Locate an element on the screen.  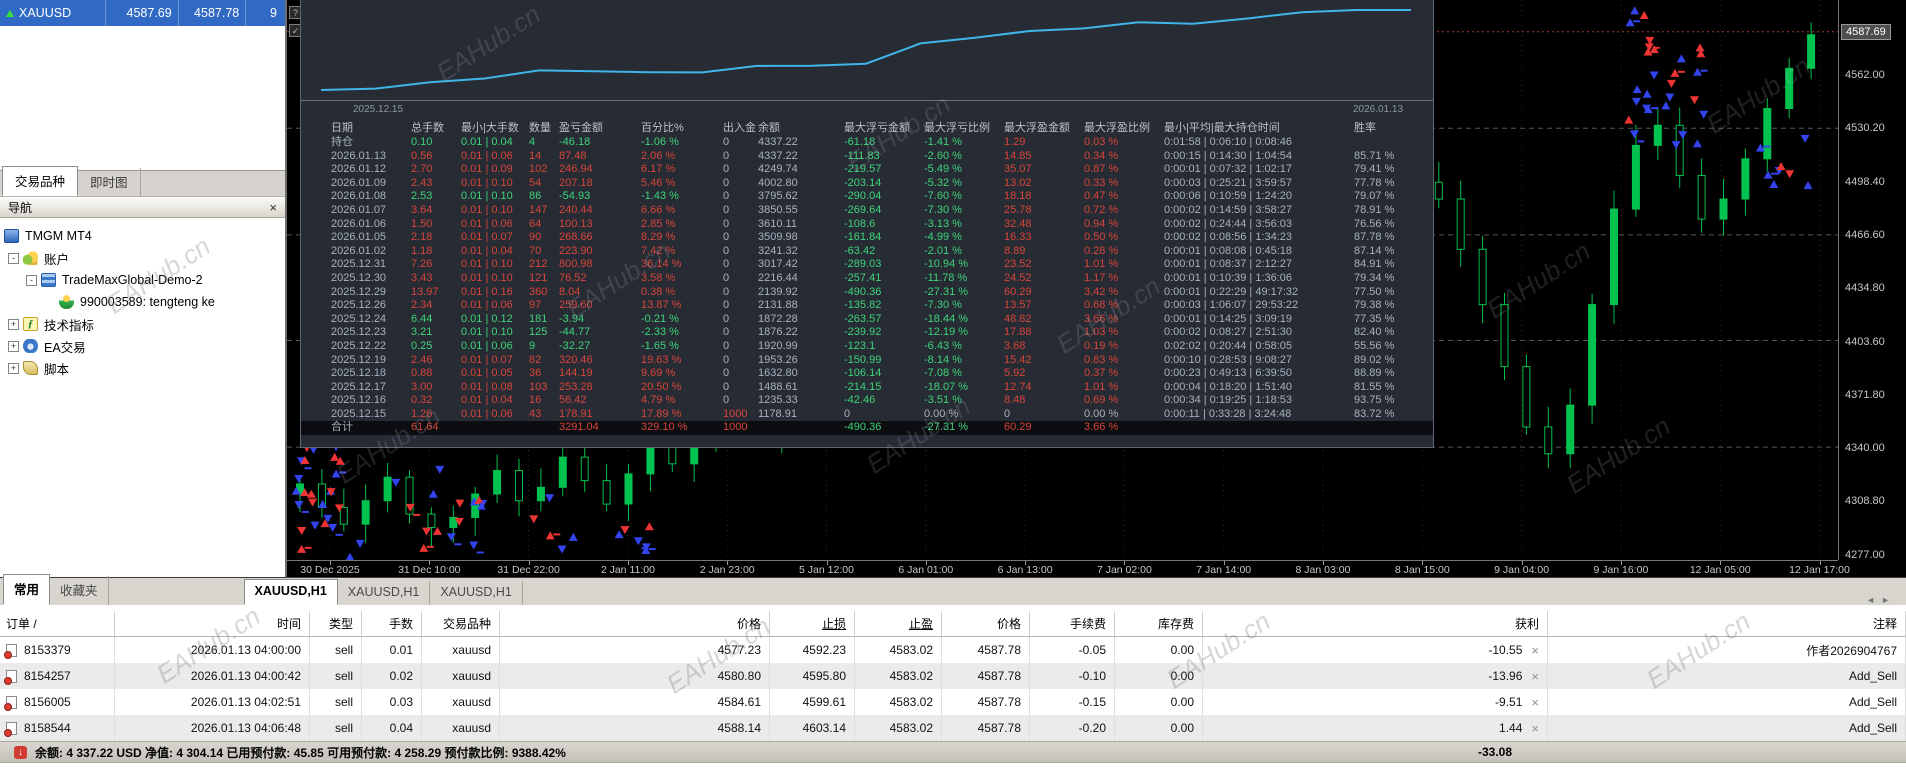
orders-header-cell: 时间 is located at coordinates (212, 624).